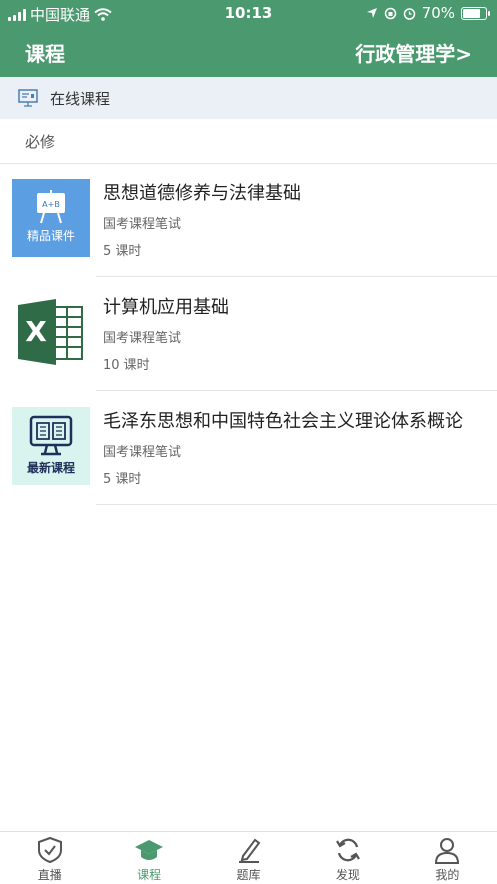  I want to click on tab-question-bank: 题库, so click(248, 858).